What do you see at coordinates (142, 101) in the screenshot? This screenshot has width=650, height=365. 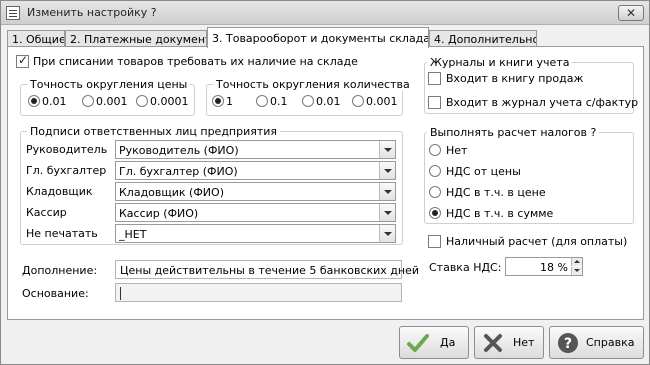 I see `price-rounding-radio-0.0001` at bounding box center [142, 101].